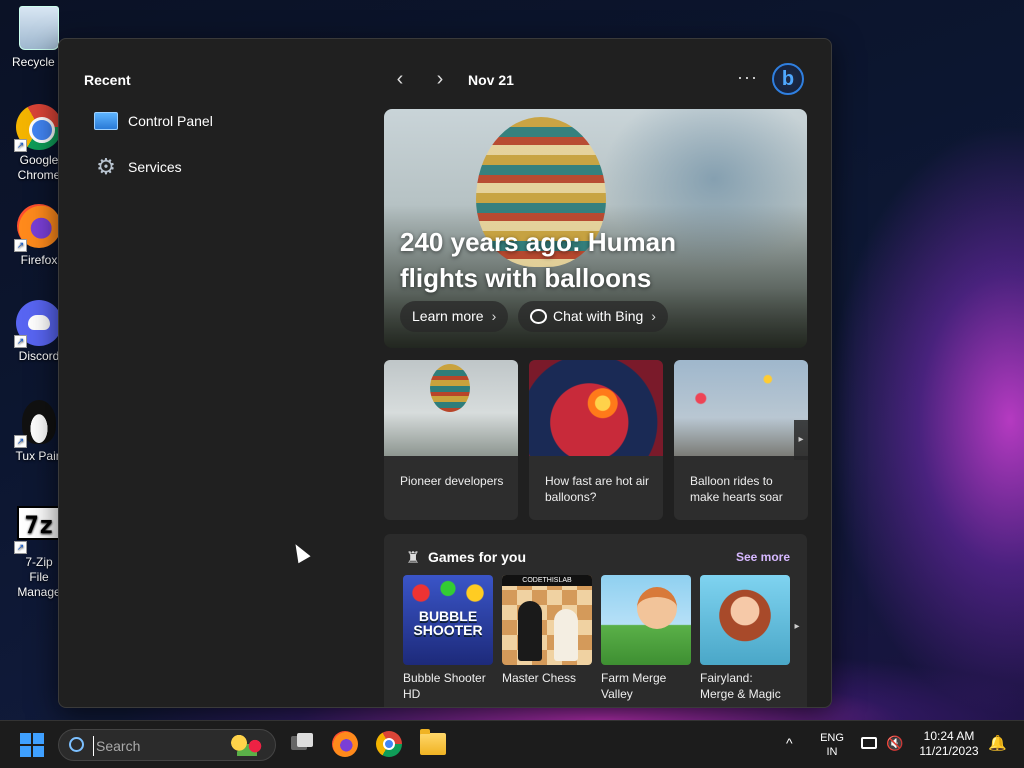  Describe the element at coordinates (512, 744) in the screenshot. I see `taskbar: ^ ENG IN 🔇 10:24 AM 11/21/2023 🔔` at that location.